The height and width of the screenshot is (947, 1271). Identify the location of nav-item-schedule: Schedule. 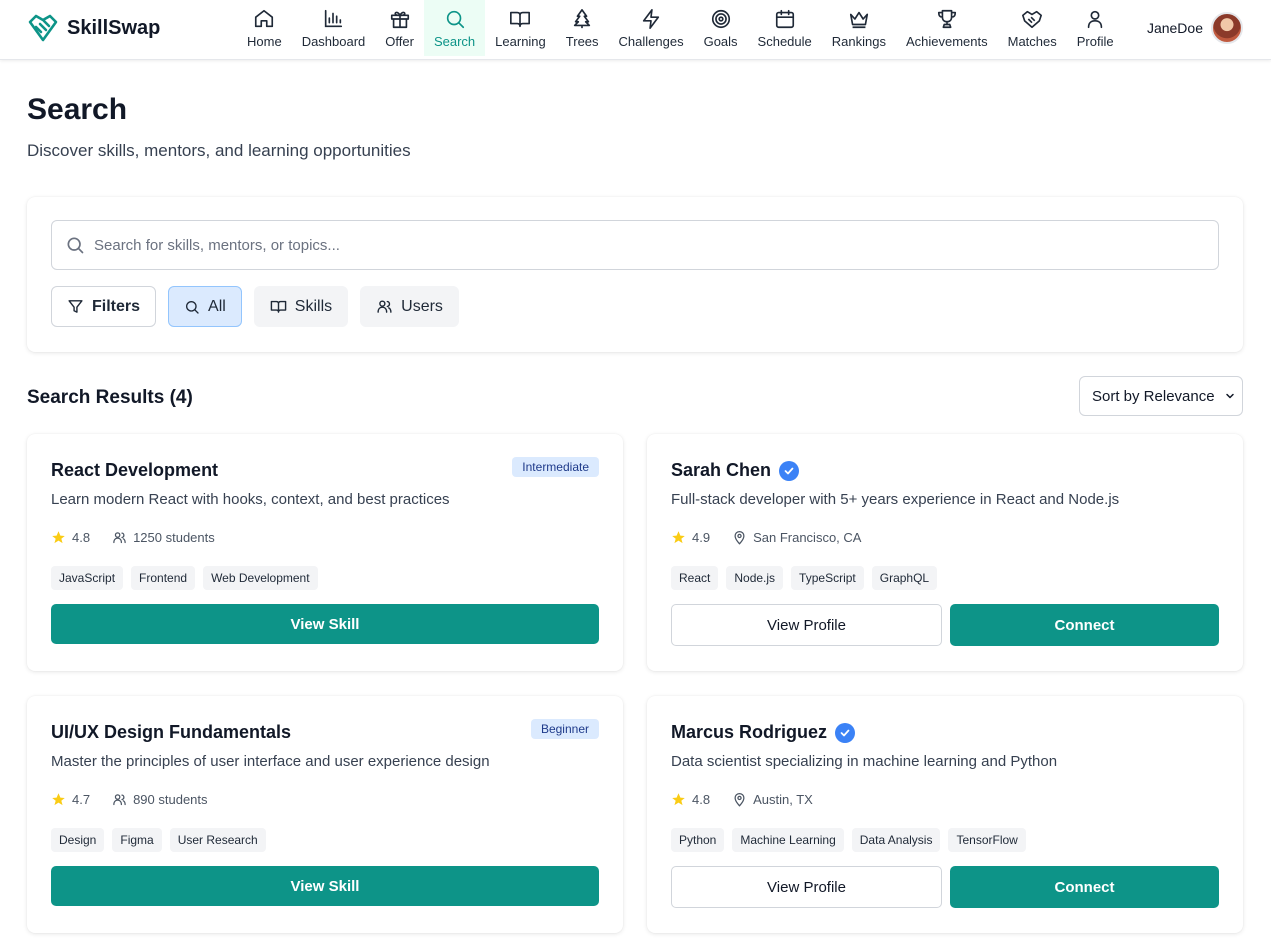
(785, 28).